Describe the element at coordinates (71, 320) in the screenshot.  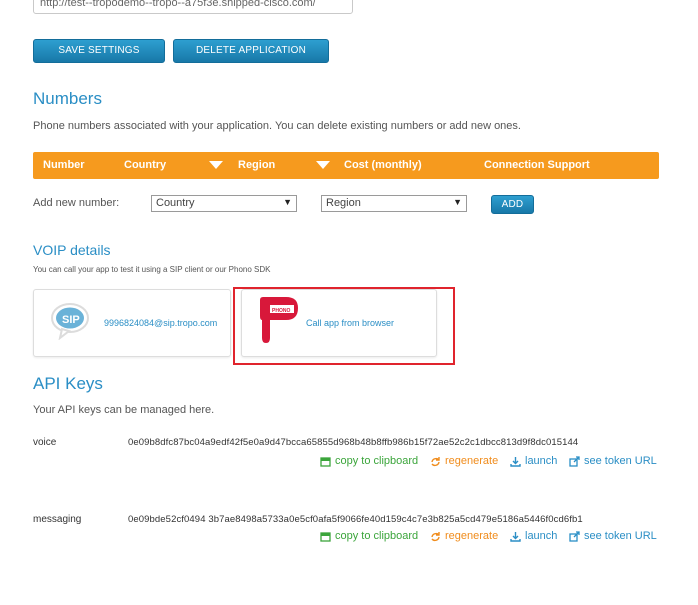
I see `sip-badge-label: SIP` at that location.